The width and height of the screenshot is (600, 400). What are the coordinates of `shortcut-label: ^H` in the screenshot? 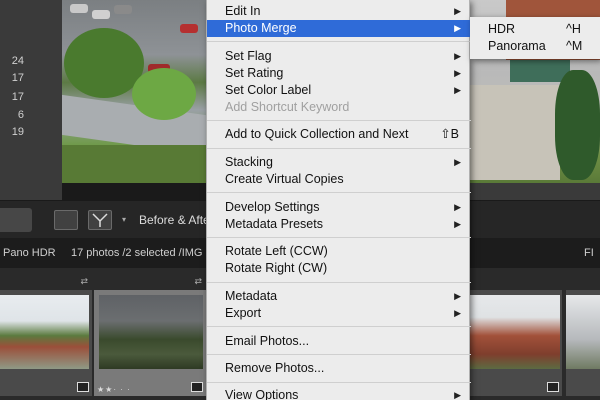 It's located at (573, 29).